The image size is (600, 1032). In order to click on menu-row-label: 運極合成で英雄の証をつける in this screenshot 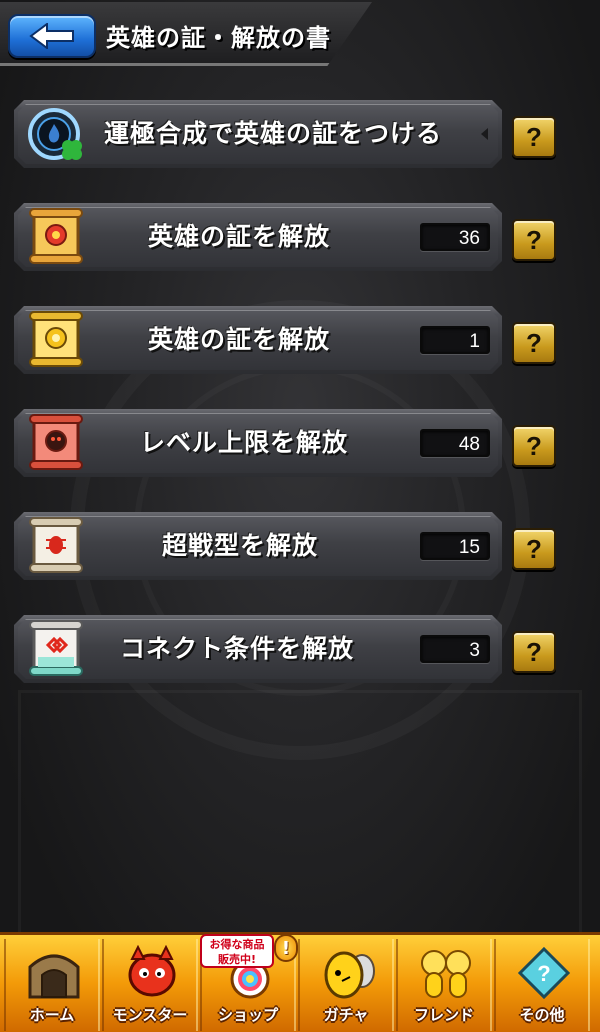, I will do `click(273, 133)`.